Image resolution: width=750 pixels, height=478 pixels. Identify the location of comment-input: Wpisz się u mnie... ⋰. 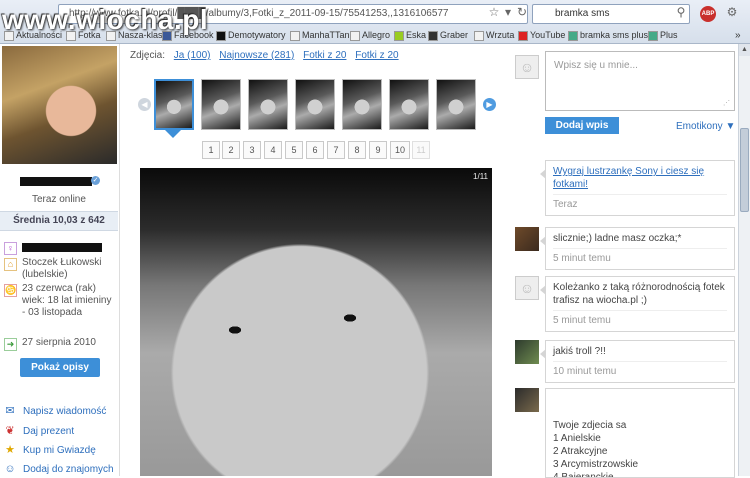
(640, 81).